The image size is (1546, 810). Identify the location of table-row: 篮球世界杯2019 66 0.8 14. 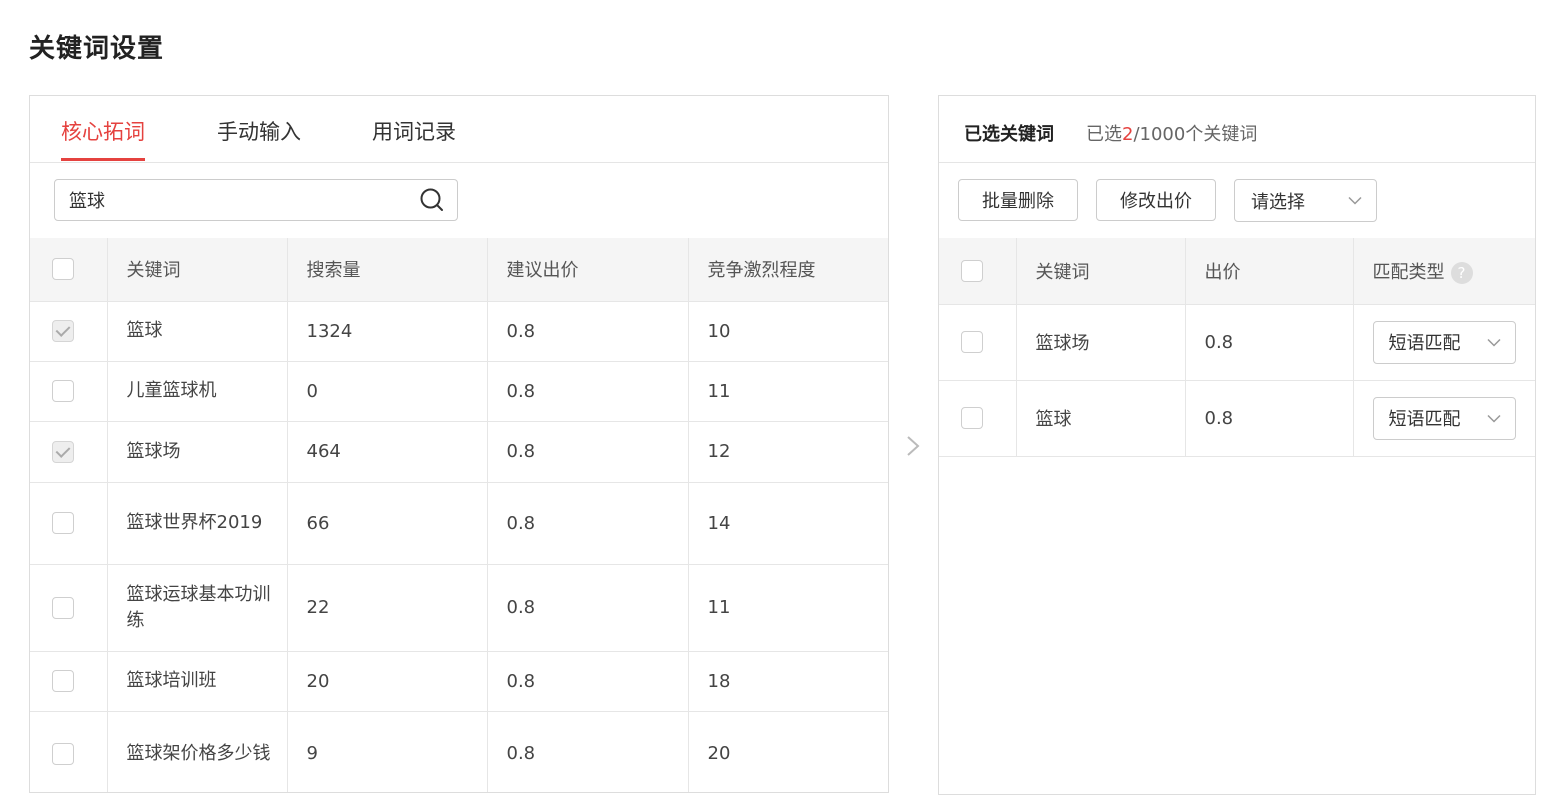
(459, 523).